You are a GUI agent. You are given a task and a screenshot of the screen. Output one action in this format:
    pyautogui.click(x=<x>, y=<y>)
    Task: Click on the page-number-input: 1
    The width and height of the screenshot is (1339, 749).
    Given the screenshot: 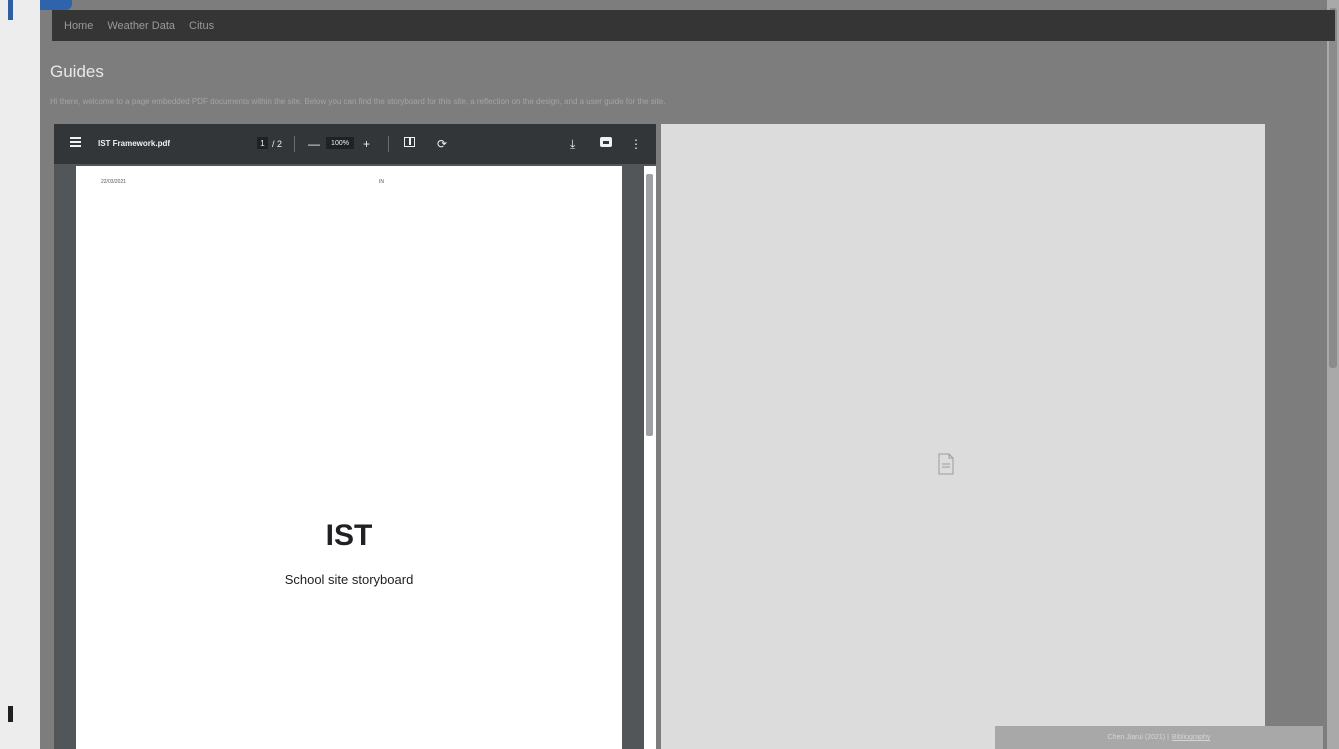 What is the action you would take?
    pyautogui.click(x=262, y=143)
    